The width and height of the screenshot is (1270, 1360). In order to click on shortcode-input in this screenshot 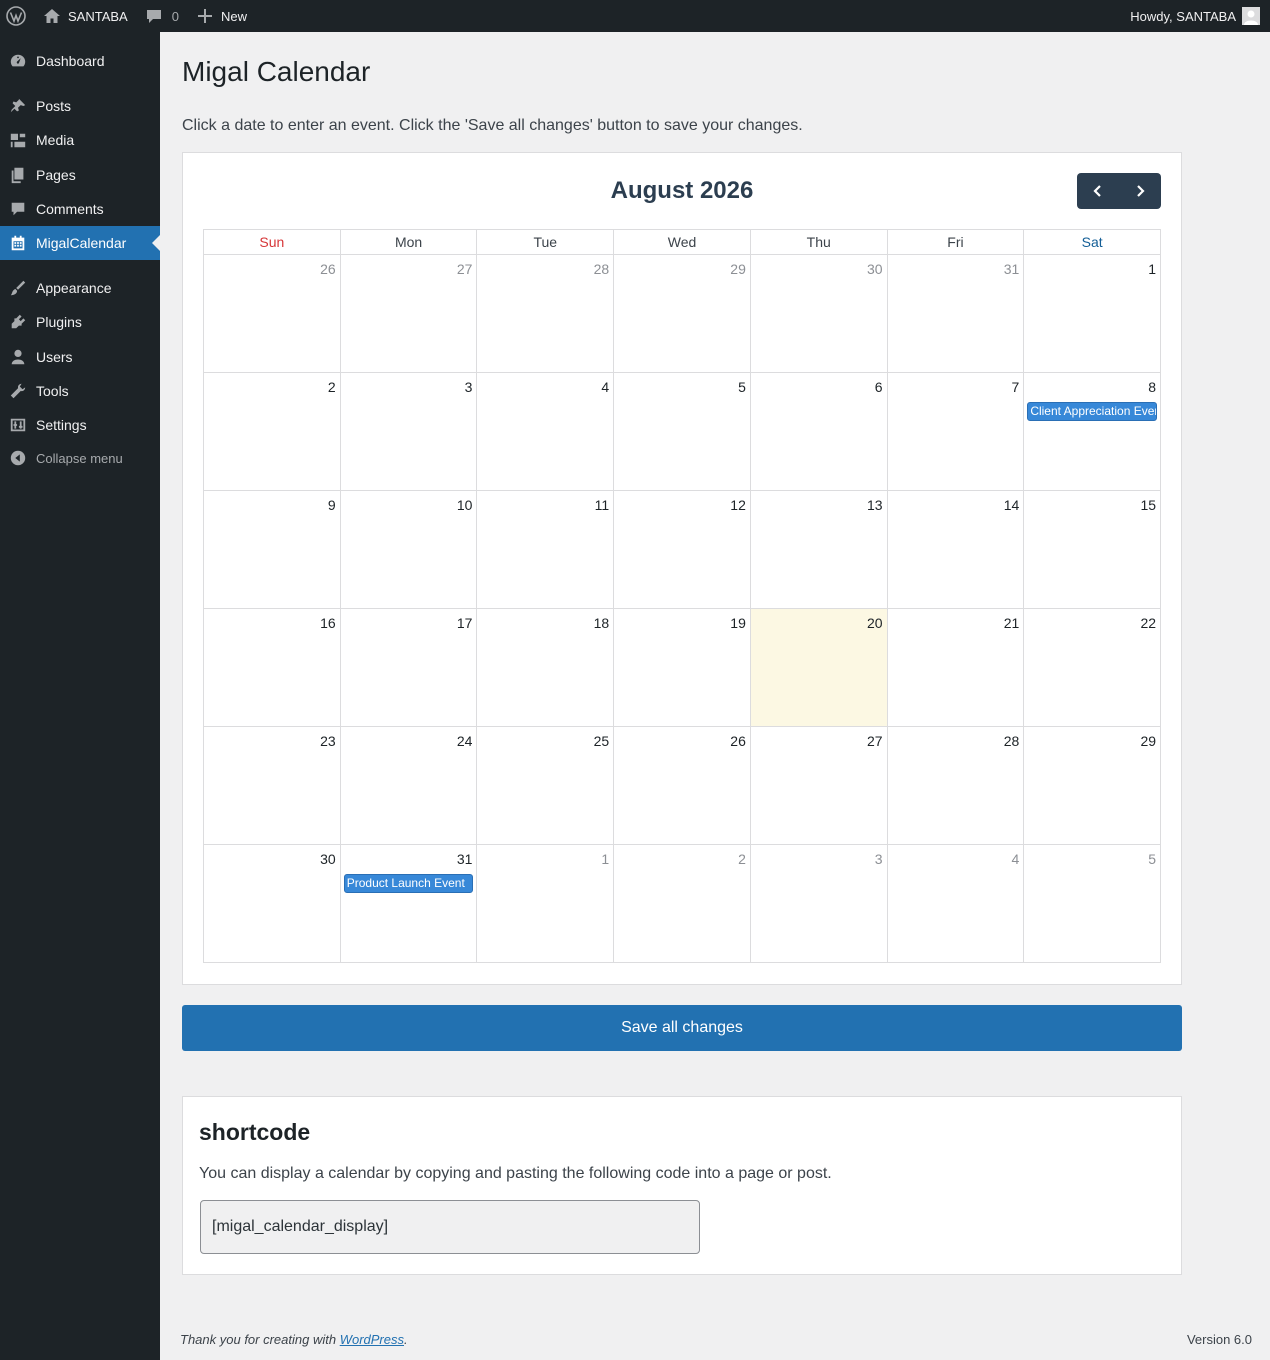, I will do `click(450, 1227)`.